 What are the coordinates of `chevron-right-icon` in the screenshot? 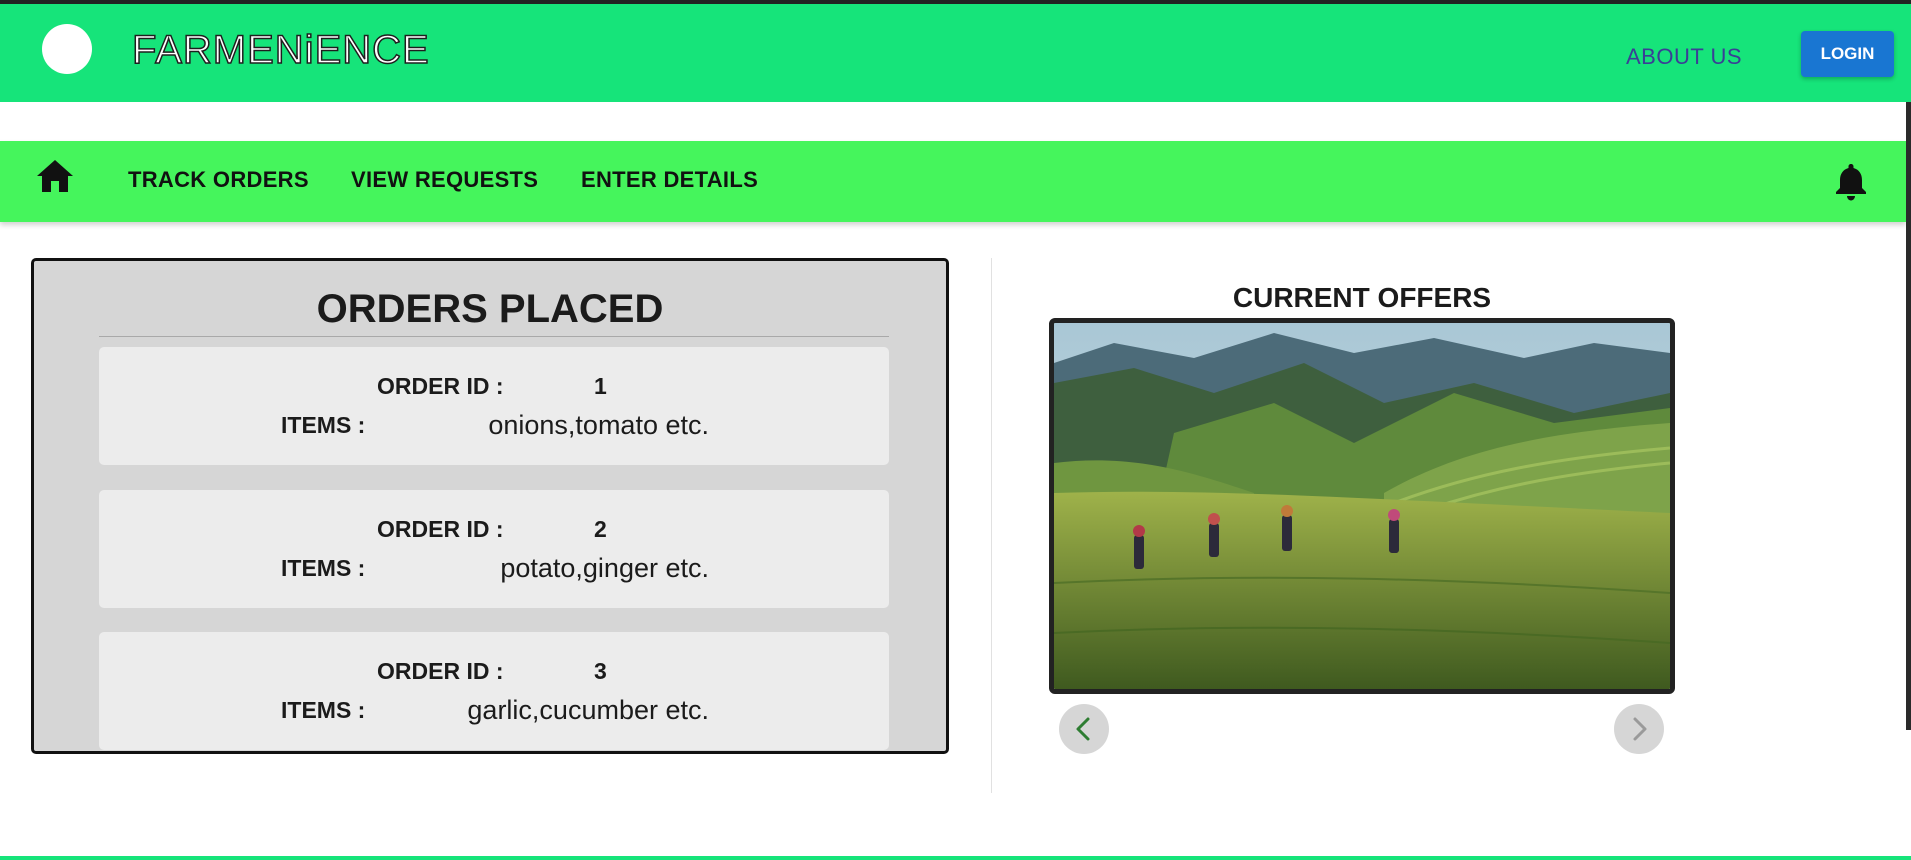 It's located at (1640, 729).